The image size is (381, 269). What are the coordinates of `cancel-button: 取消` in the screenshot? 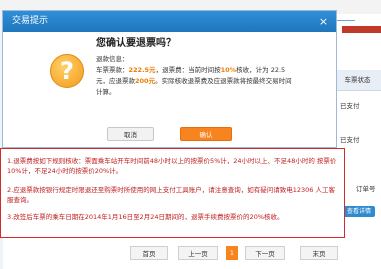 It's located at (130, 134).